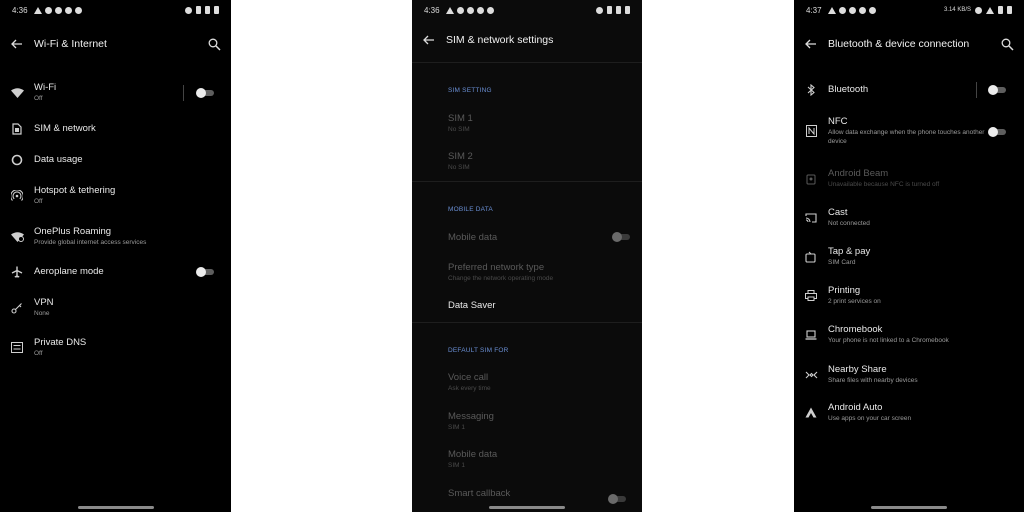  I want to click on system-icons, so click(202, 10).